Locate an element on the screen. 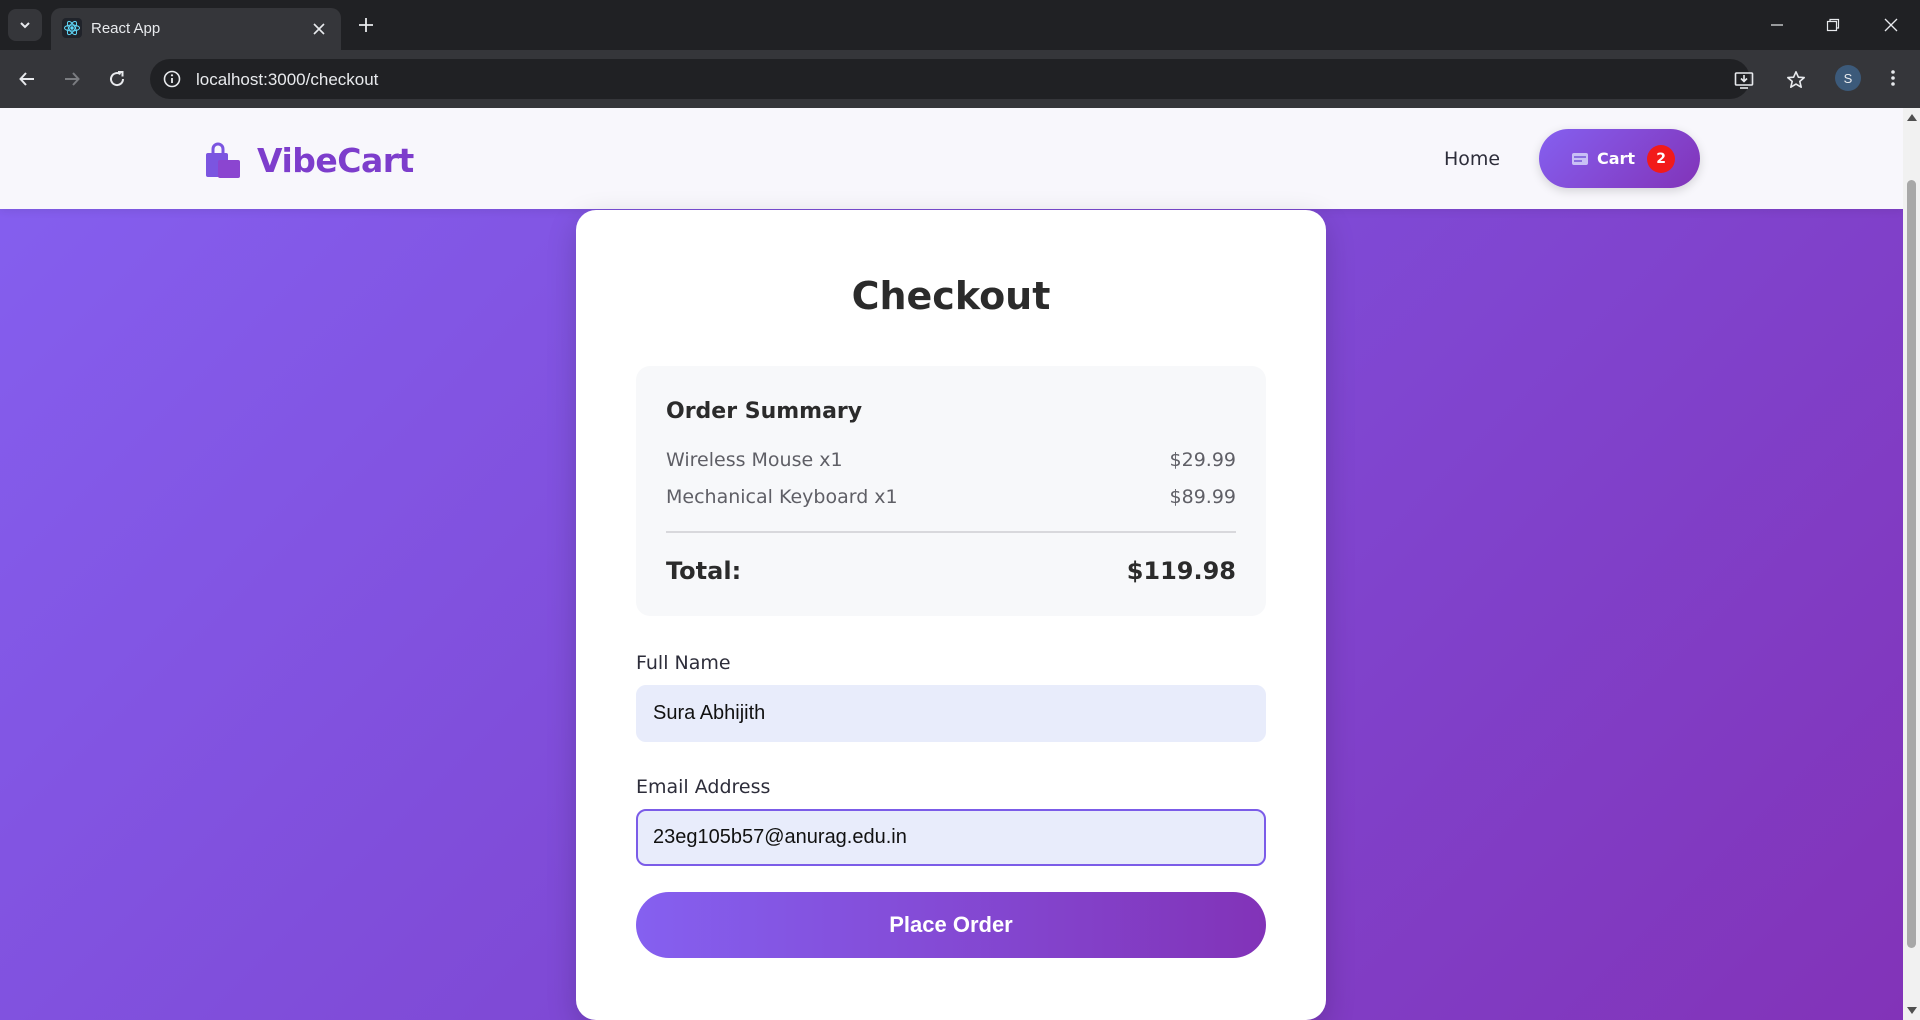  reload-button is located at coordinates (117, 79).